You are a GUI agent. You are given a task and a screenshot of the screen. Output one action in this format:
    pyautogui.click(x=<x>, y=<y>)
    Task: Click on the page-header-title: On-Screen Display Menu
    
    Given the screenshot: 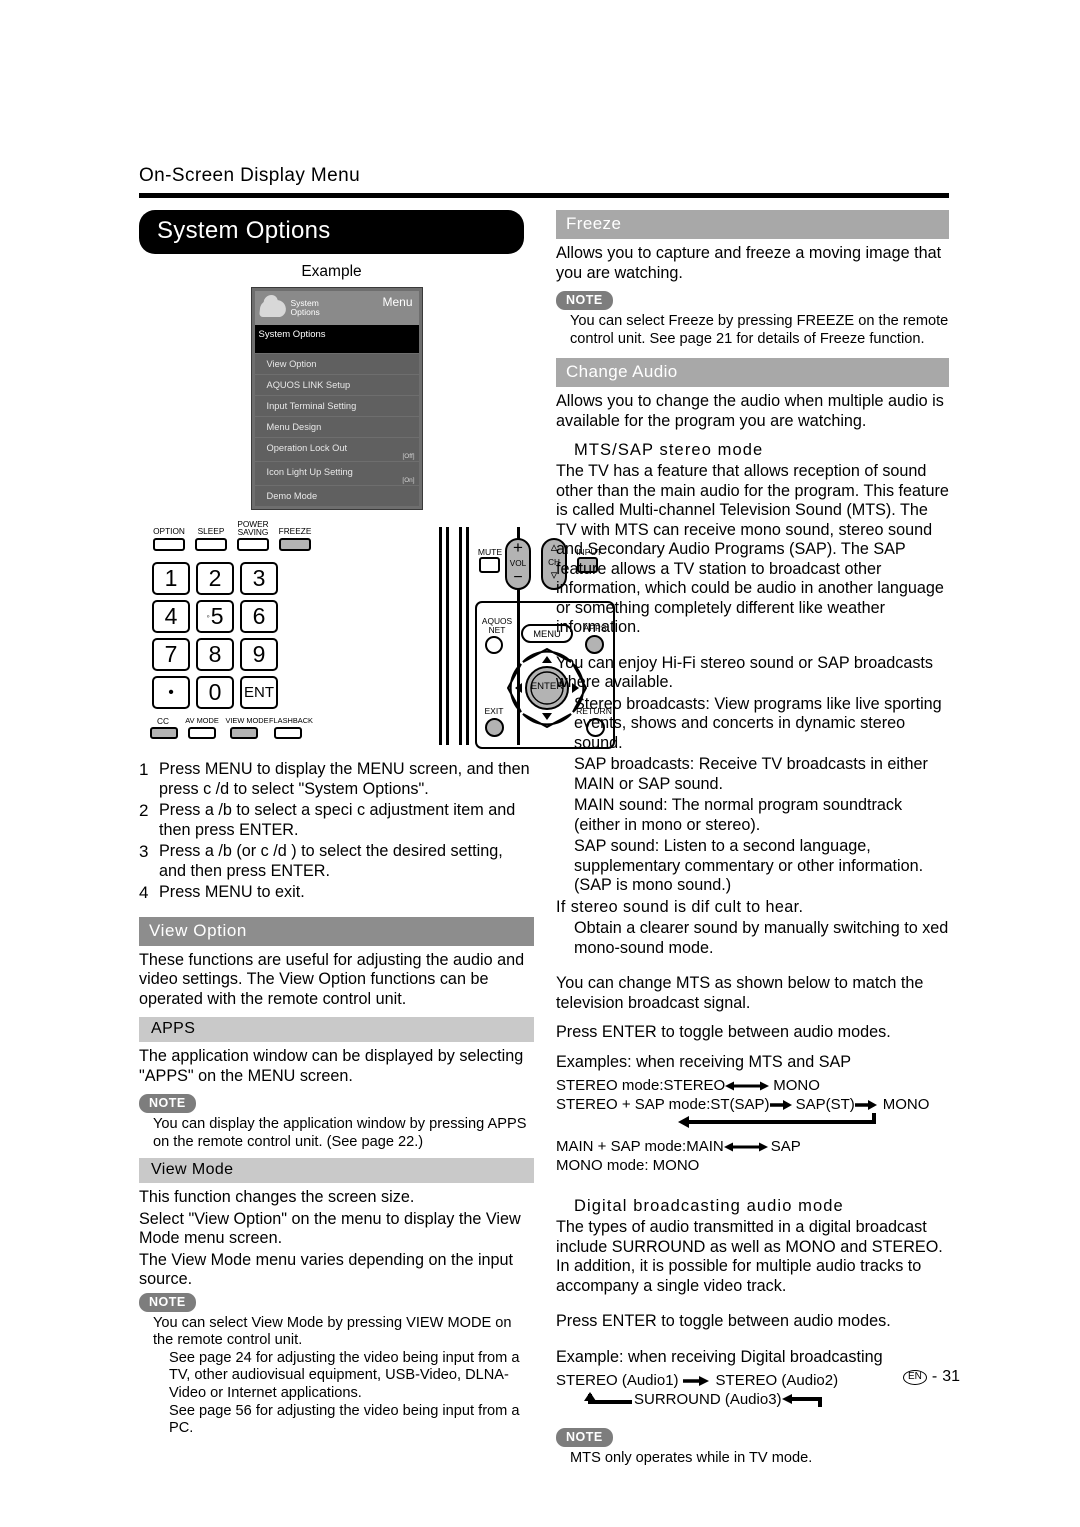 What is the action you would take?
    pyautogui.click(x=250, y=175)
    